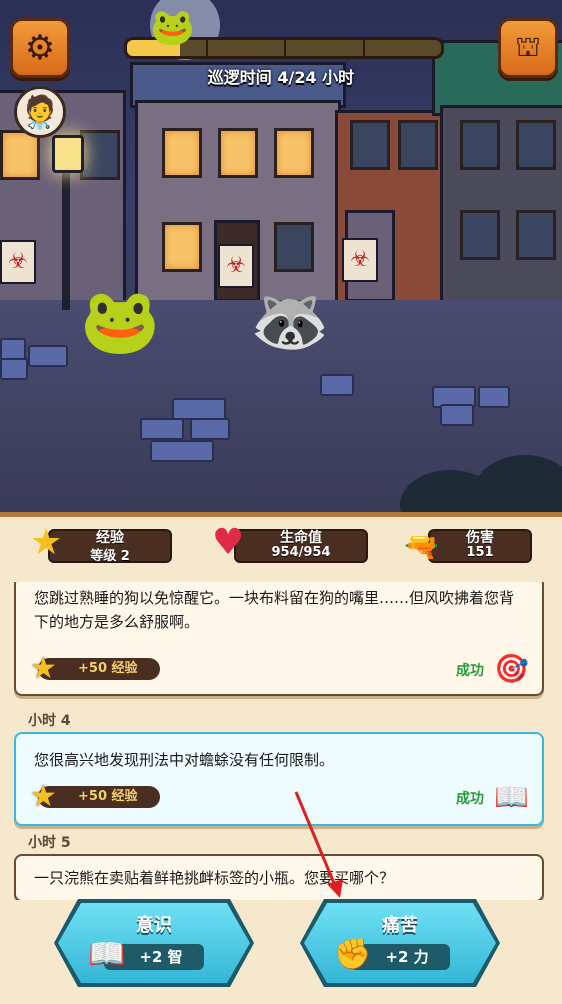 The width and height of the screenshot is (562, 1004). Describe the element at coordinates (49, 721) in the screenshot. I see `hour-label: 小时 4` at that location.